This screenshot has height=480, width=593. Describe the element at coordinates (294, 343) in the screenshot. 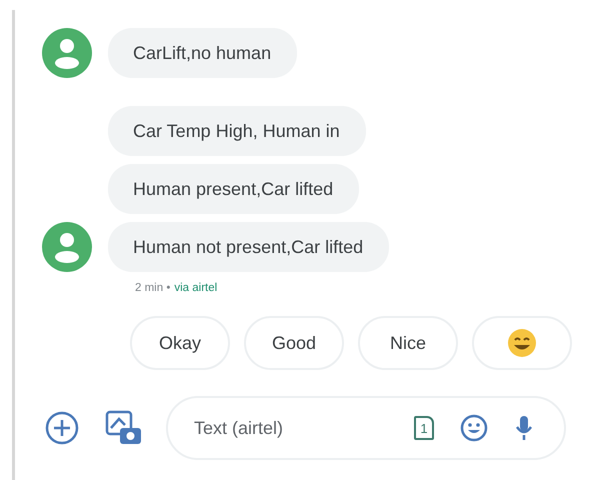

I see `suggestion-chip: Good` at that location.